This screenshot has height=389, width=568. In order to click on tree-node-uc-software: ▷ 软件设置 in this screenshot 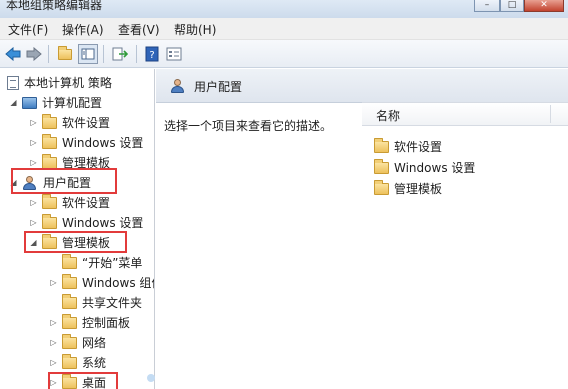, I will do `click(69, 202)`.